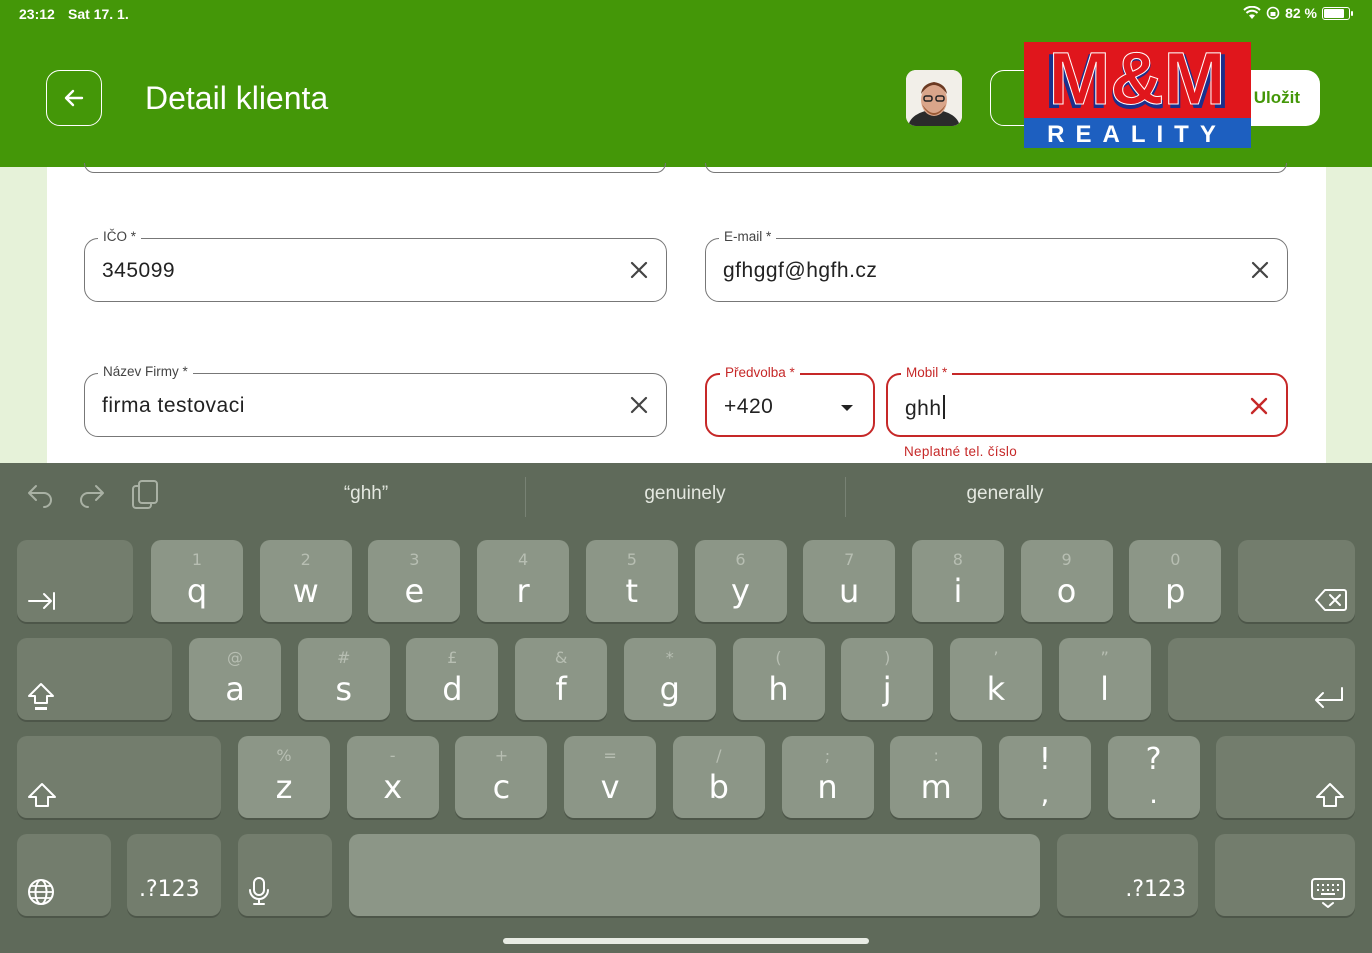 The width and height of the screenshot is (1372, 953). What do you see at coordinates (41, 601) in the screenshot?
I see `tab-icon` at bounding box center [41, 601].